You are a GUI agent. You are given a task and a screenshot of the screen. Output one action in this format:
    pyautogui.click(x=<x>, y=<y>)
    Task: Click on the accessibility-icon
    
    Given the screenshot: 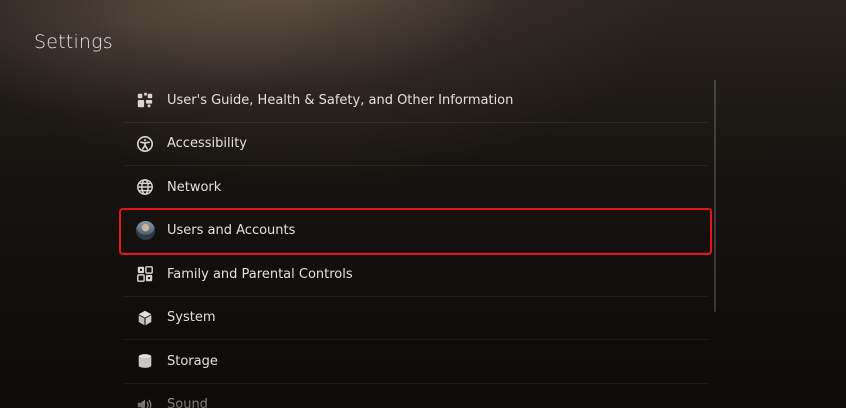 What is the action you would take?
    pyautogui.click(x=145, y=144)
    